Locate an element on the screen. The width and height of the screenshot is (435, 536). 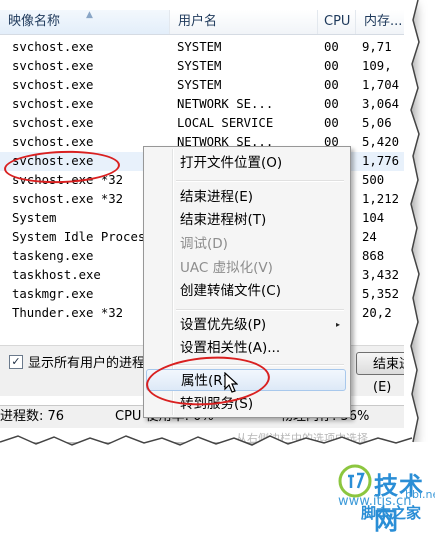
table-row: svchost.exe SYSTEM 00 1,704 is located at coordinates (206, 85).